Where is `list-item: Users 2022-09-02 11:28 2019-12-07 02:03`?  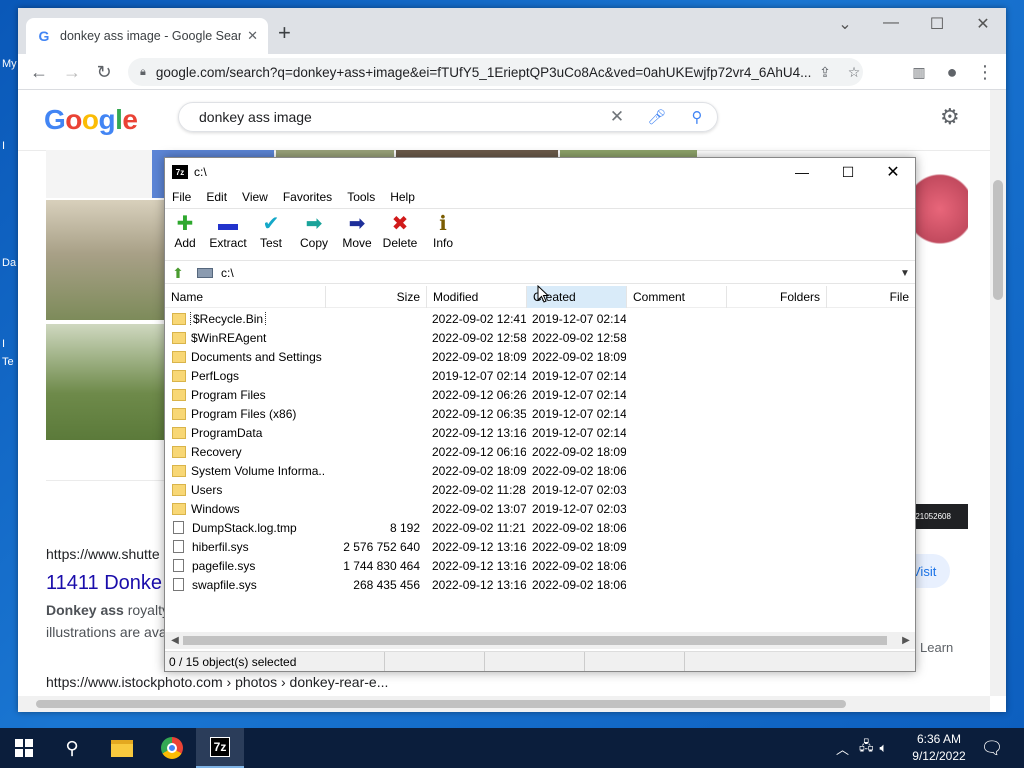
list-item: Users 2022-09-02 11:28 2019-12-07 02:03 is located at coordinates (540, 489).